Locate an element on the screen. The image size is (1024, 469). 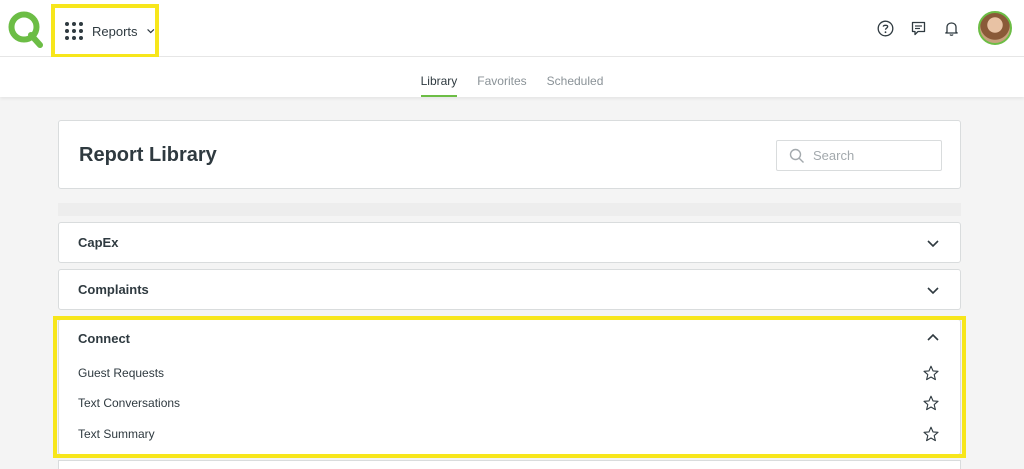
section-complaints: Complaints is located at coordinates (509, 289).